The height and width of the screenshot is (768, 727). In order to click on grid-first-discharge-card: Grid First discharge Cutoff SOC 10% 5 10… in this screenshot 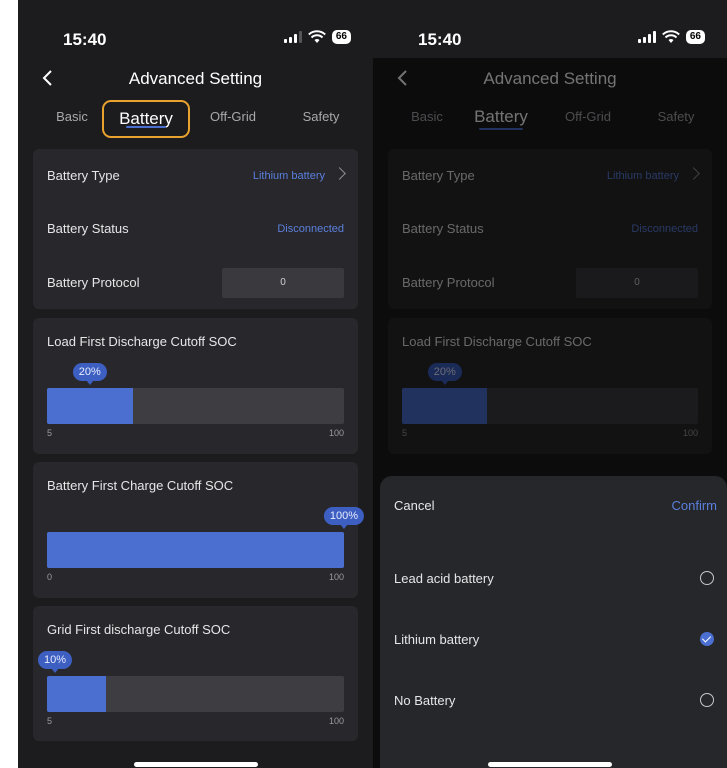, I will do `click(195, 673)`.